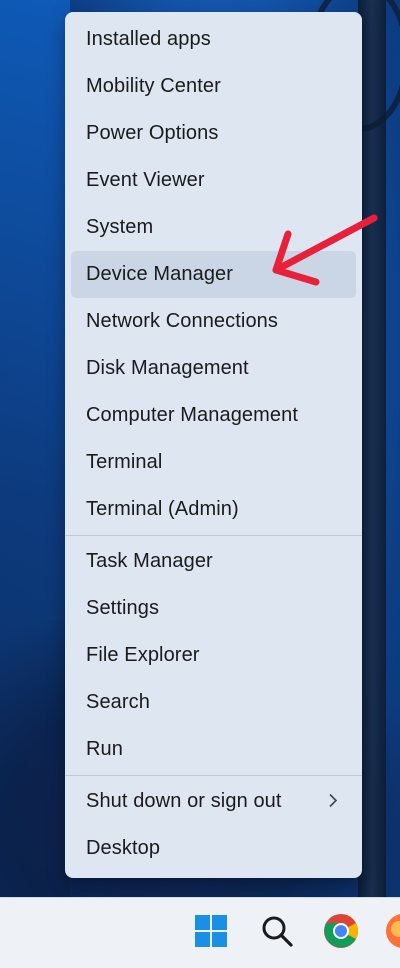 This screenshot has width=400, height=968. What do you see at coordinates (277, 931) in the screenshot?
I see `search-icon` at bounding box center [277, 931].